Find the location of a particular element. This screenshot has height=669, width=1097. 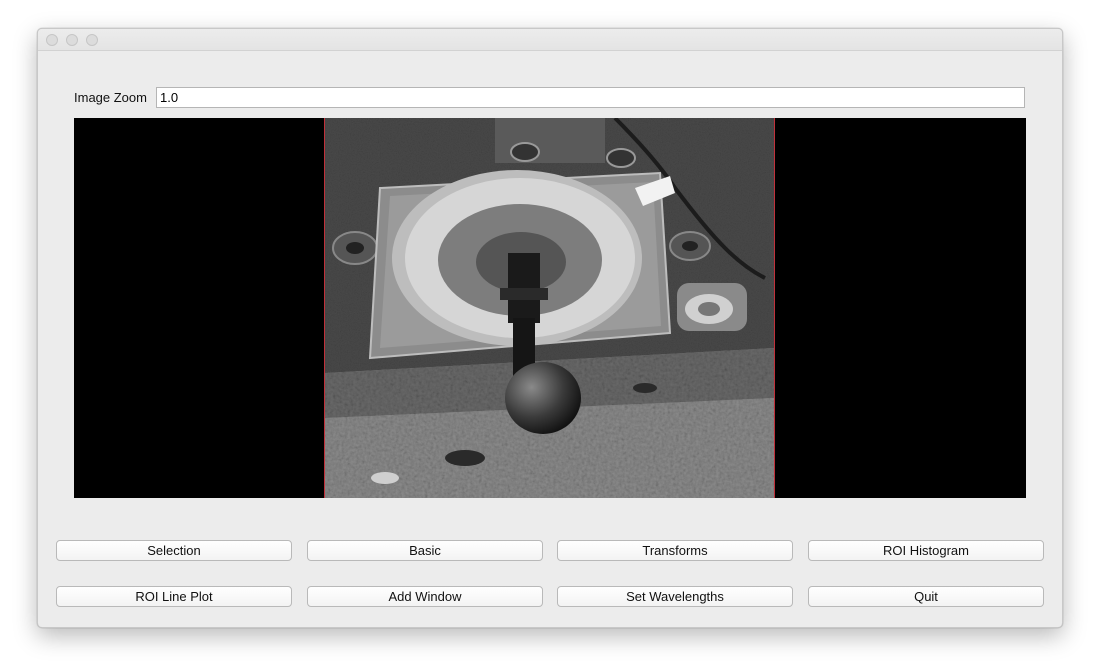

zoom-row: Image Zoom is located at coordinates (550, 98).